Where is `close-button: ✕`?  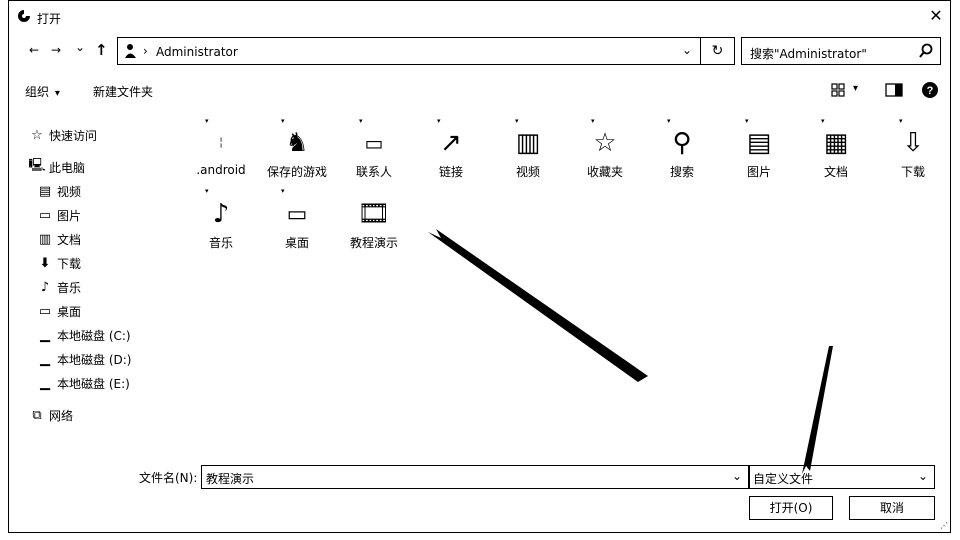
close-button: ✕ is located at coordinates (936, 16).